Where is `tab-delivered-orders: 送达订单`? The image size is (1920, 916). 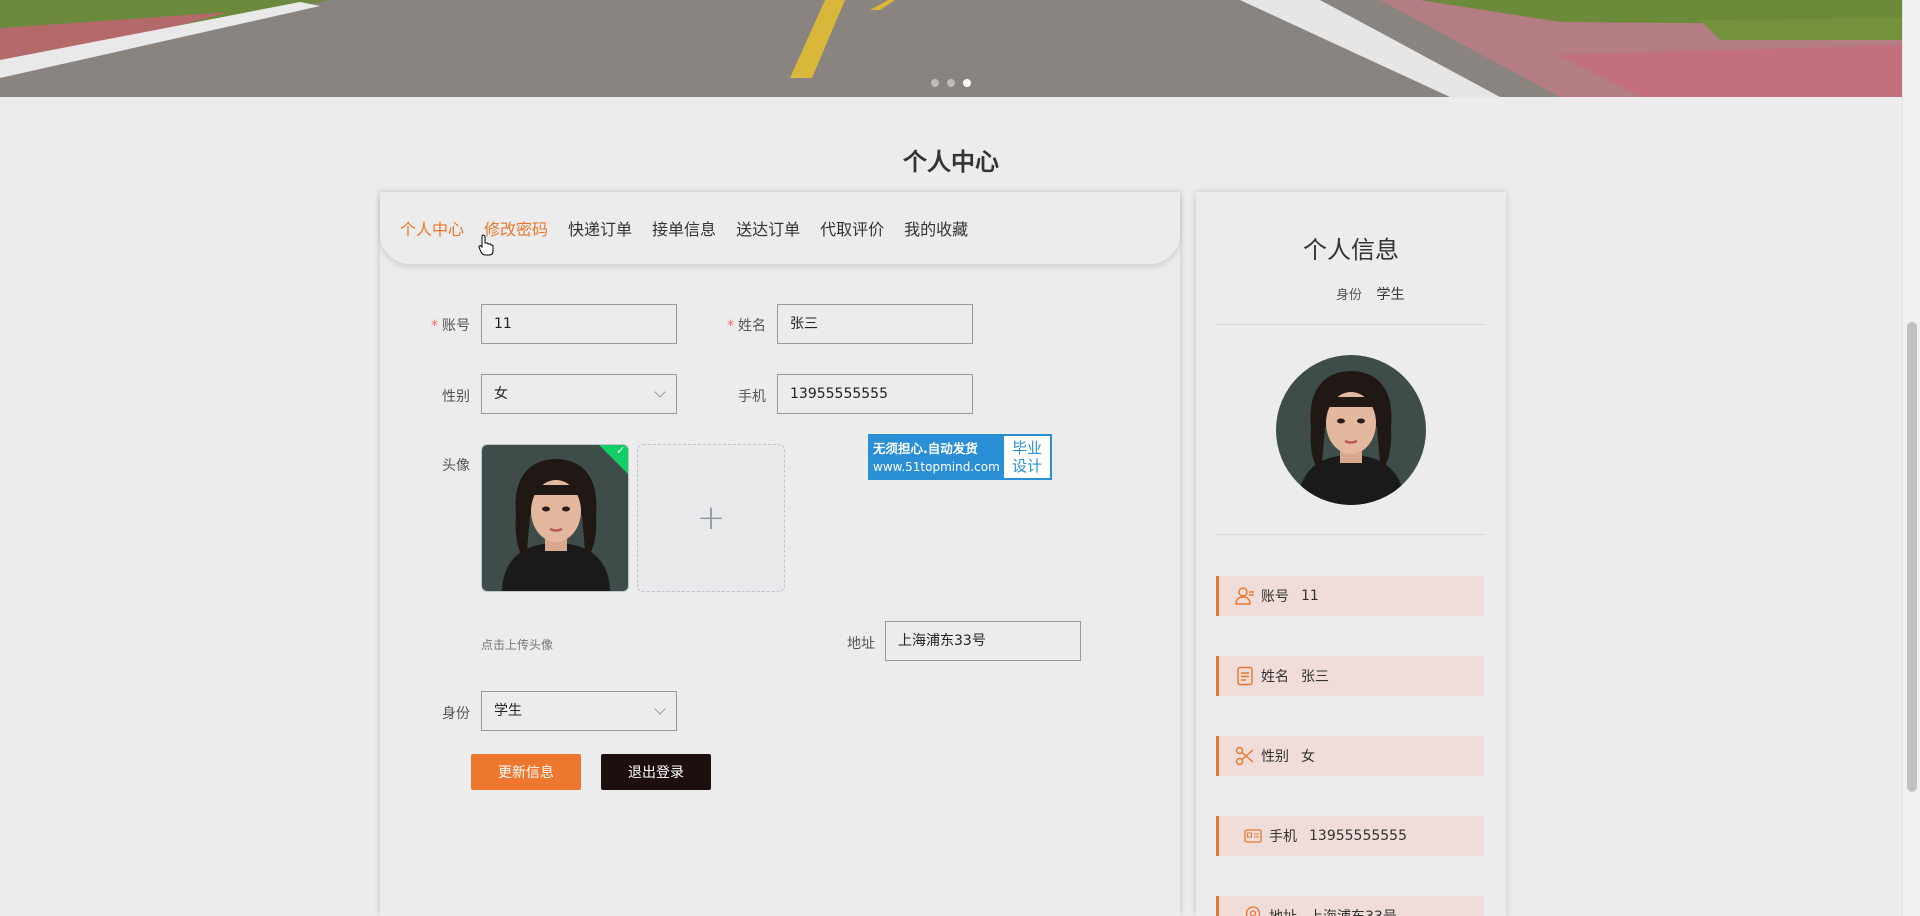
tab-delivered-orders: 送达订单 is located at coordinates (768, 228).